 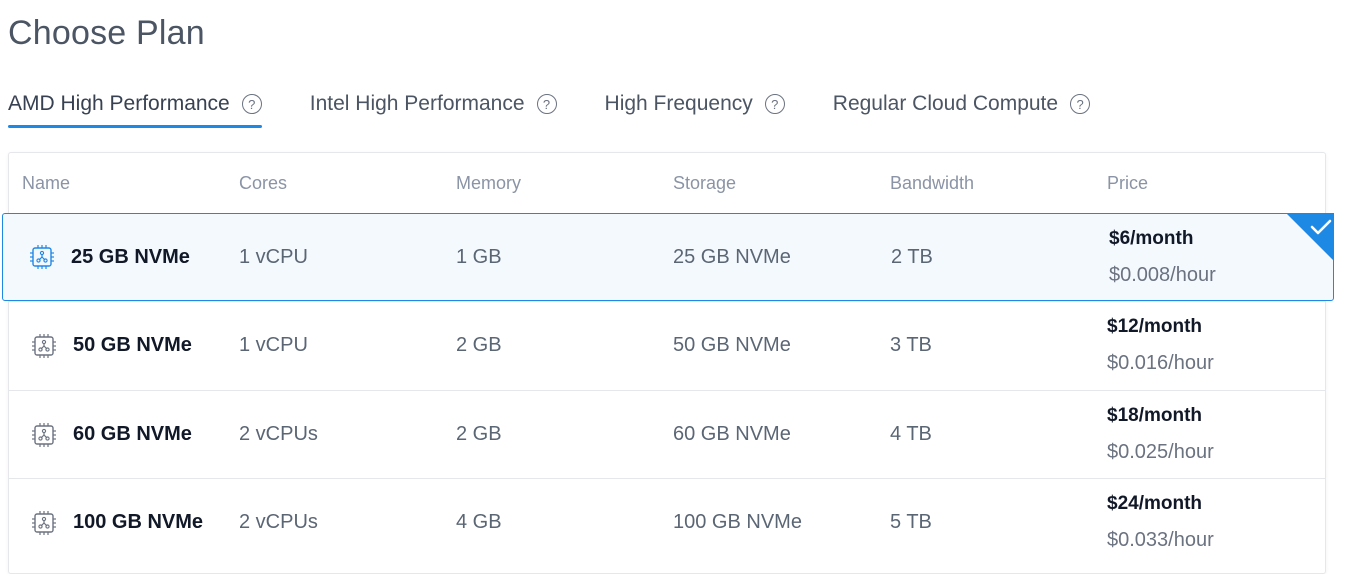 What do you see at coordinates (932, 183) in the screenshot?
I see `column-header-bandwidth: Bandwidth` at bounding box center [932, 183].